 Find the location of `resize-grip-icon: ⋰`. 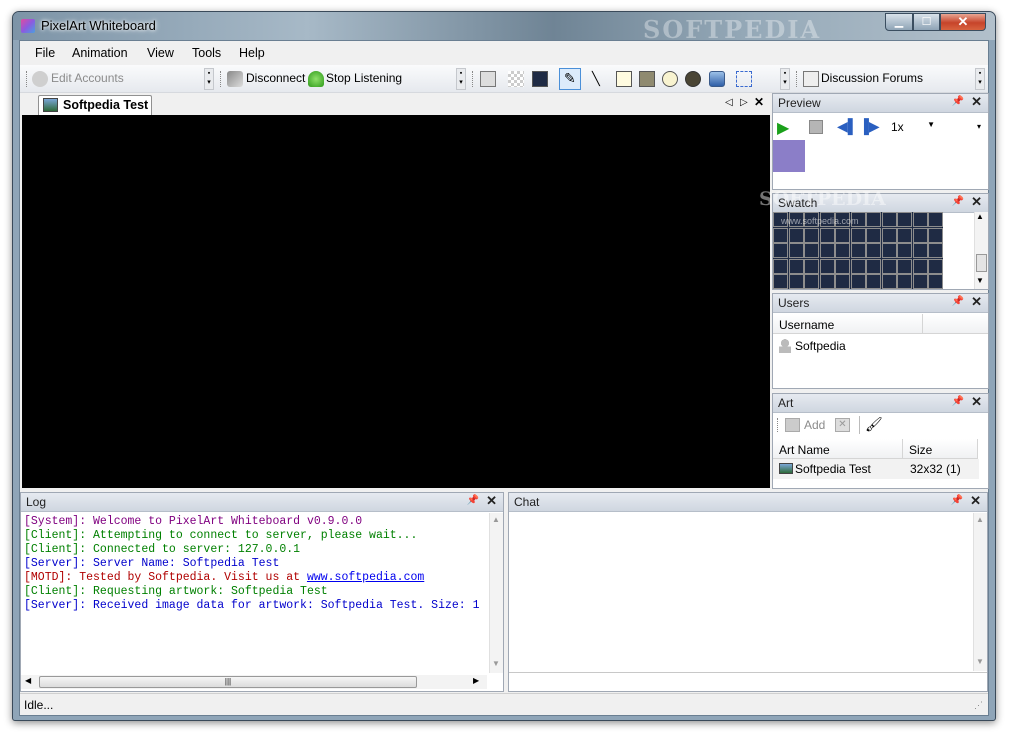

resize-grip-icon: ⋰ is located at coordinates (978, 705).